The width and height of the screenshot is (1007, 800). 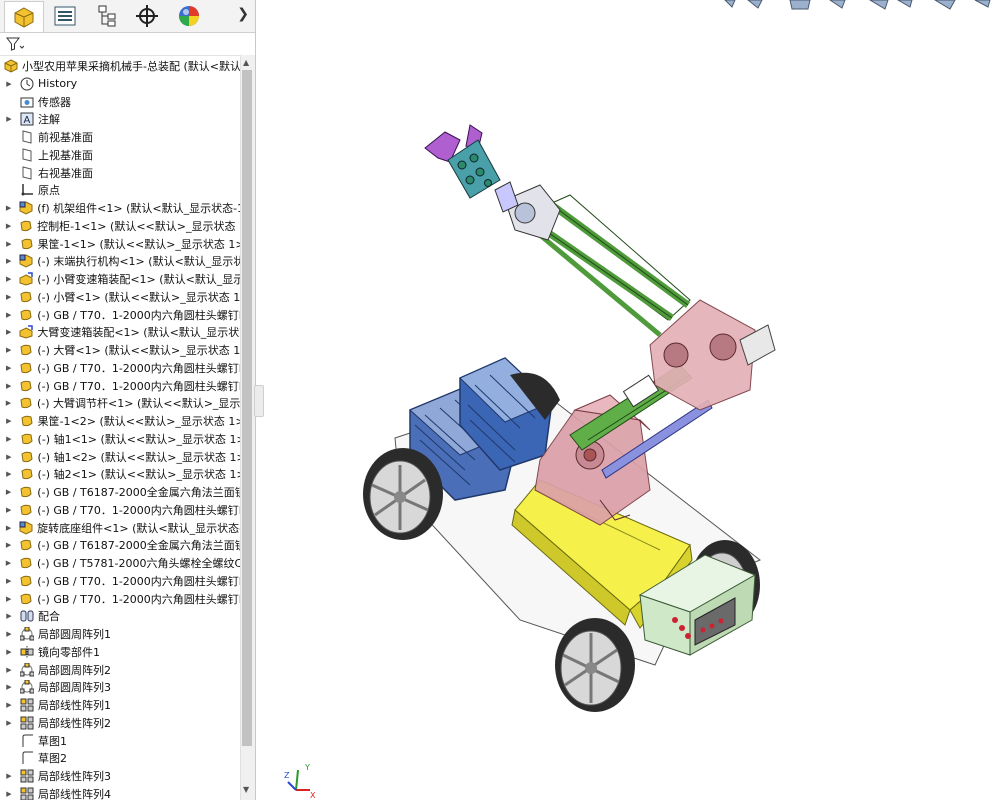 What do you see at coordinates (120, 350) in the screenshot?
I see `tree-item: ▶ (-) 大臂<1> (默认<<默认>_显示状态 1>)` at bounding box center [120, 350].